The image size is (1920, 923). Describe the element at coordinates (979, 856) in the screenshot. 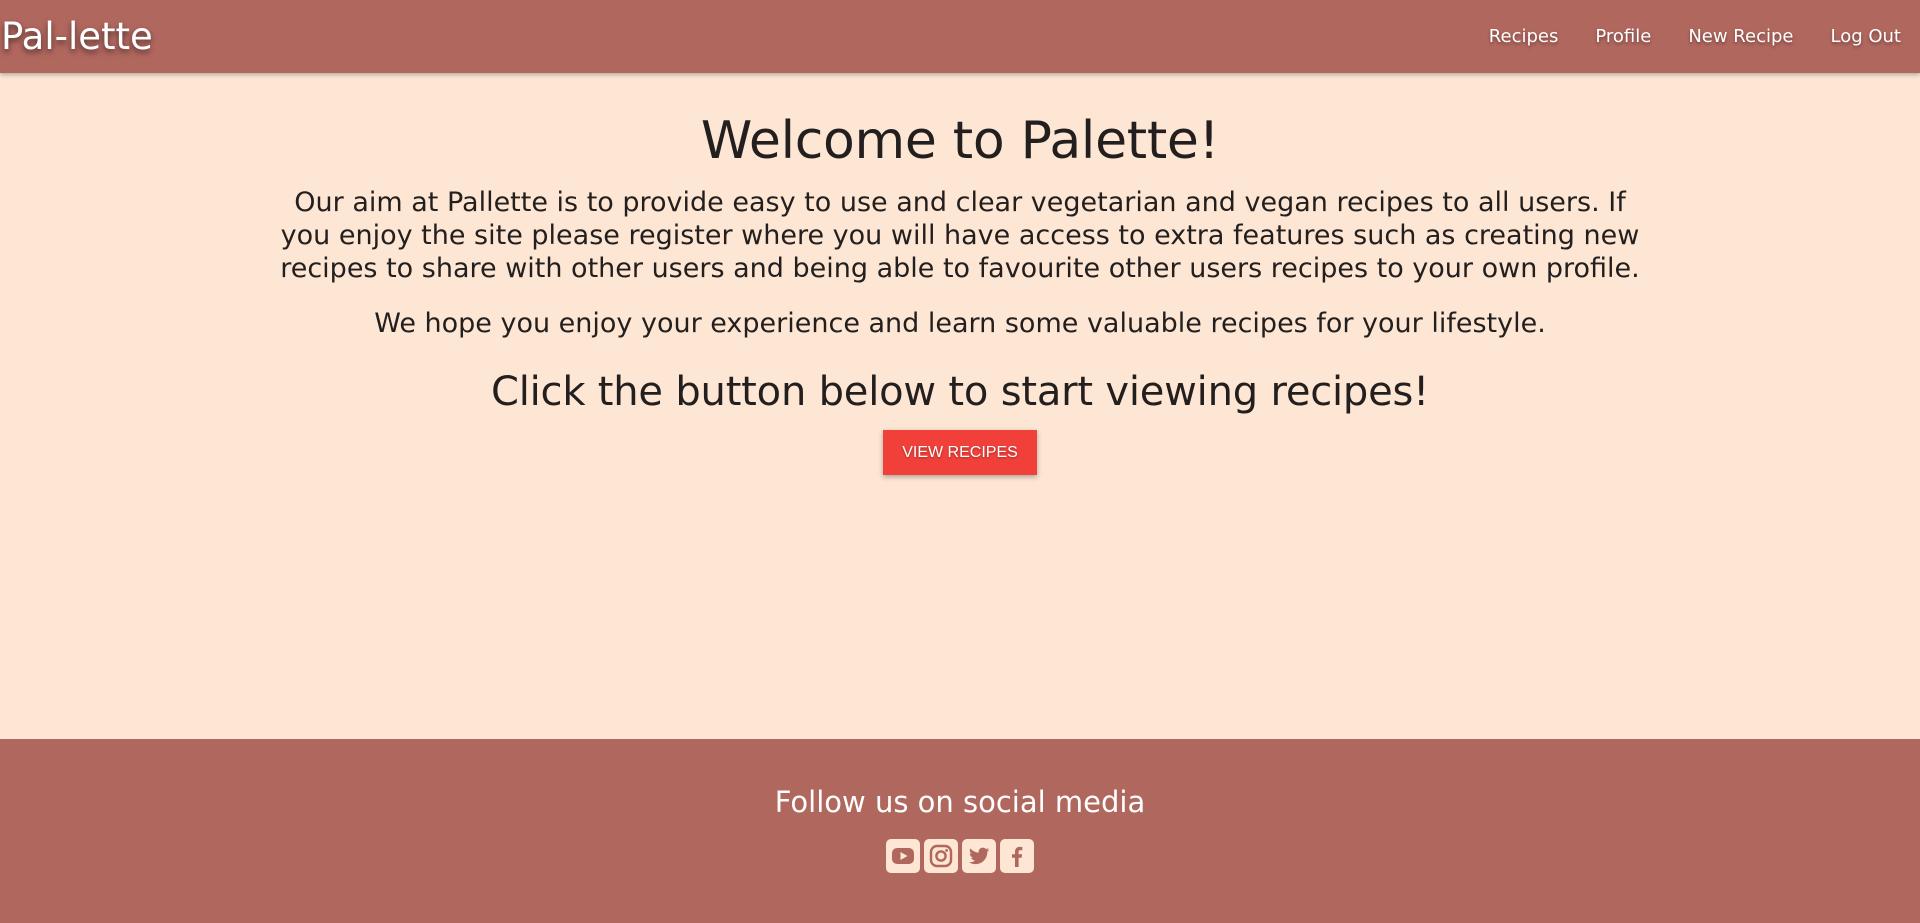

I see `twitter-icon` at that location.